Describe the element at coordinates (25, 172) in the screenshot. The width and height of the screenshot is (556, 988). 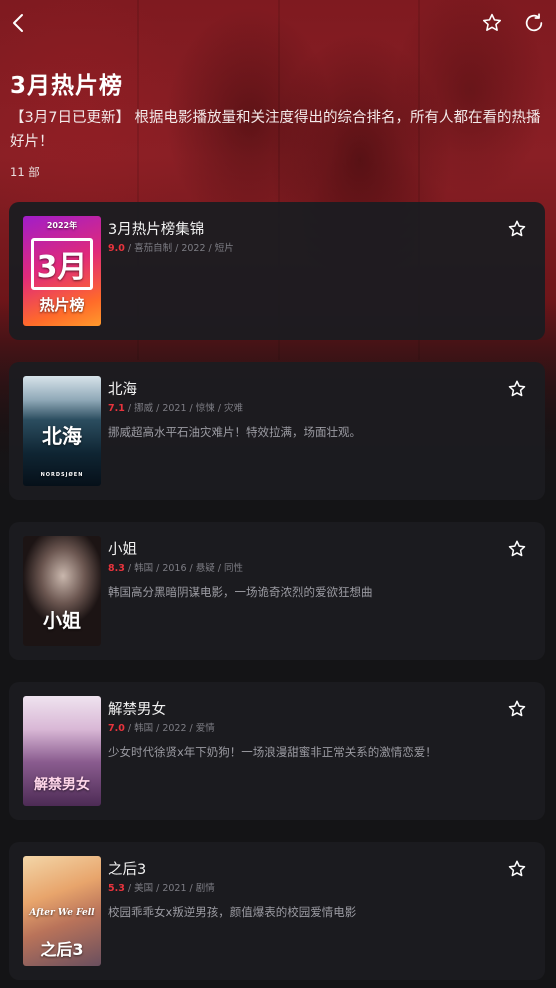
I see `item-count: 11 部` at that location.